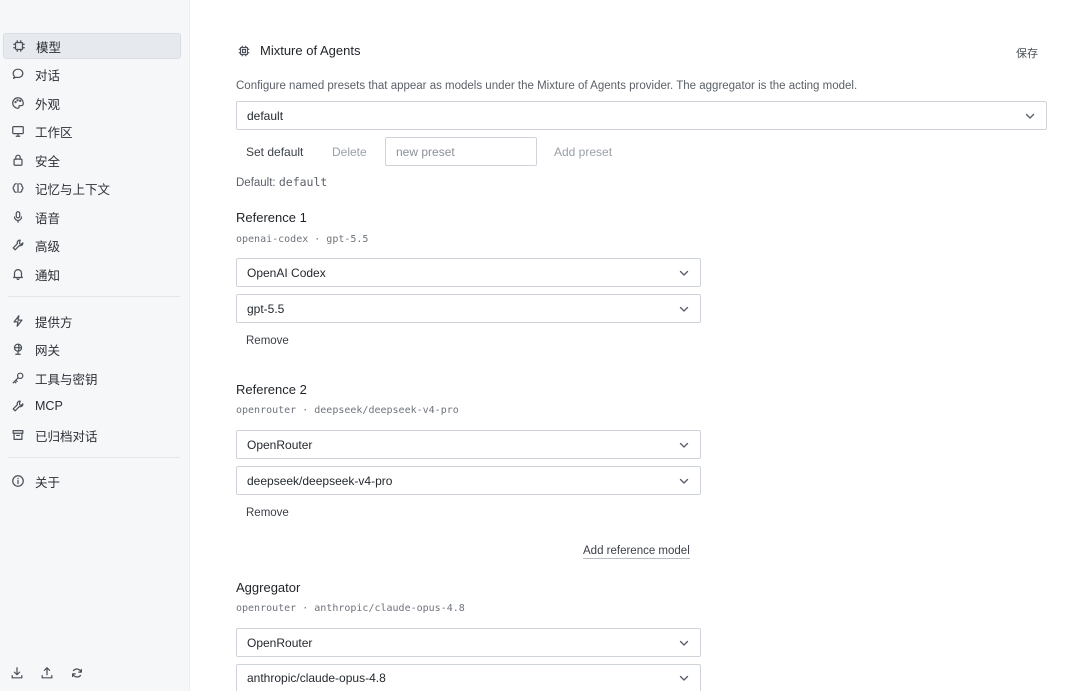  I want to click on sidebar-item-about: 关于, so click(92, 481).